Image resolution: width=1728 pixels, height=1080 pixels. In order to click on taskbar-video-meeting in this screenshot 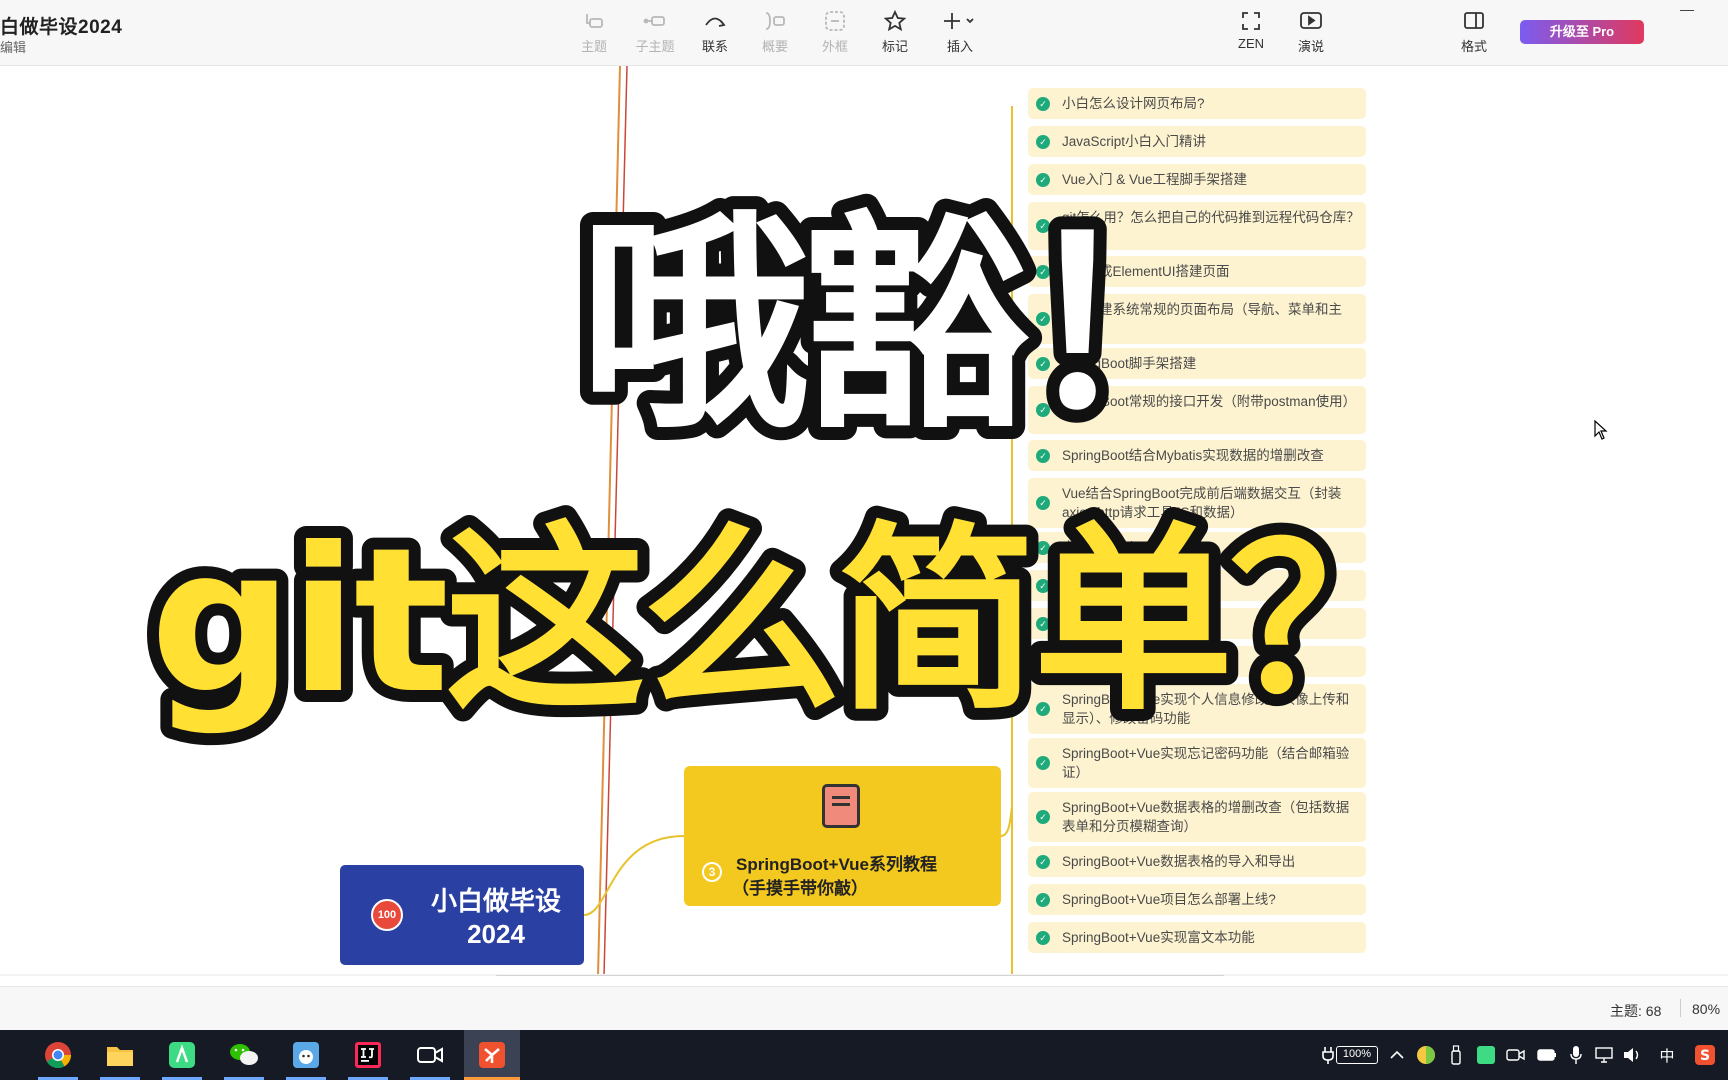, I will do `click(430, 1055)`.